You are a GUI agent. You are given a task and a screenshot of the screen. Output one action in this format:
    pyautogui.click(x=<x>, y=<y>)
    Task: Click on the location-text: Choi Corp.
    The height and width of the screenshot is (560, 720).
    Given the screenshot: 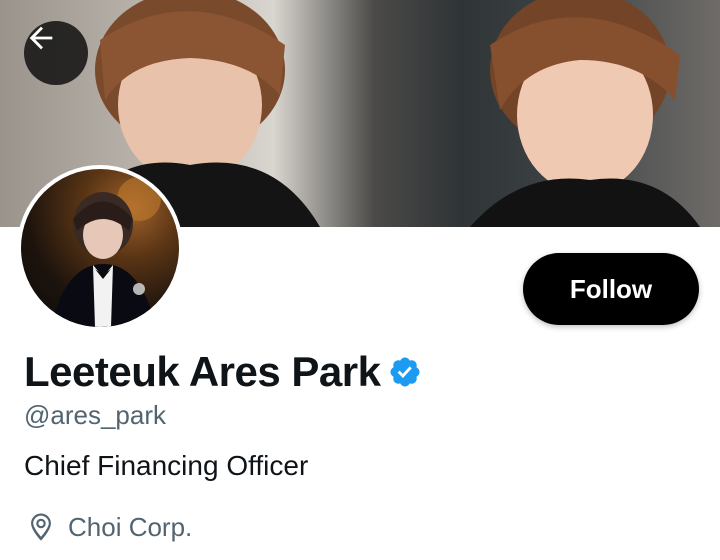 What is the action you would take?
    pyautogui.click(x=130, y=526)
    